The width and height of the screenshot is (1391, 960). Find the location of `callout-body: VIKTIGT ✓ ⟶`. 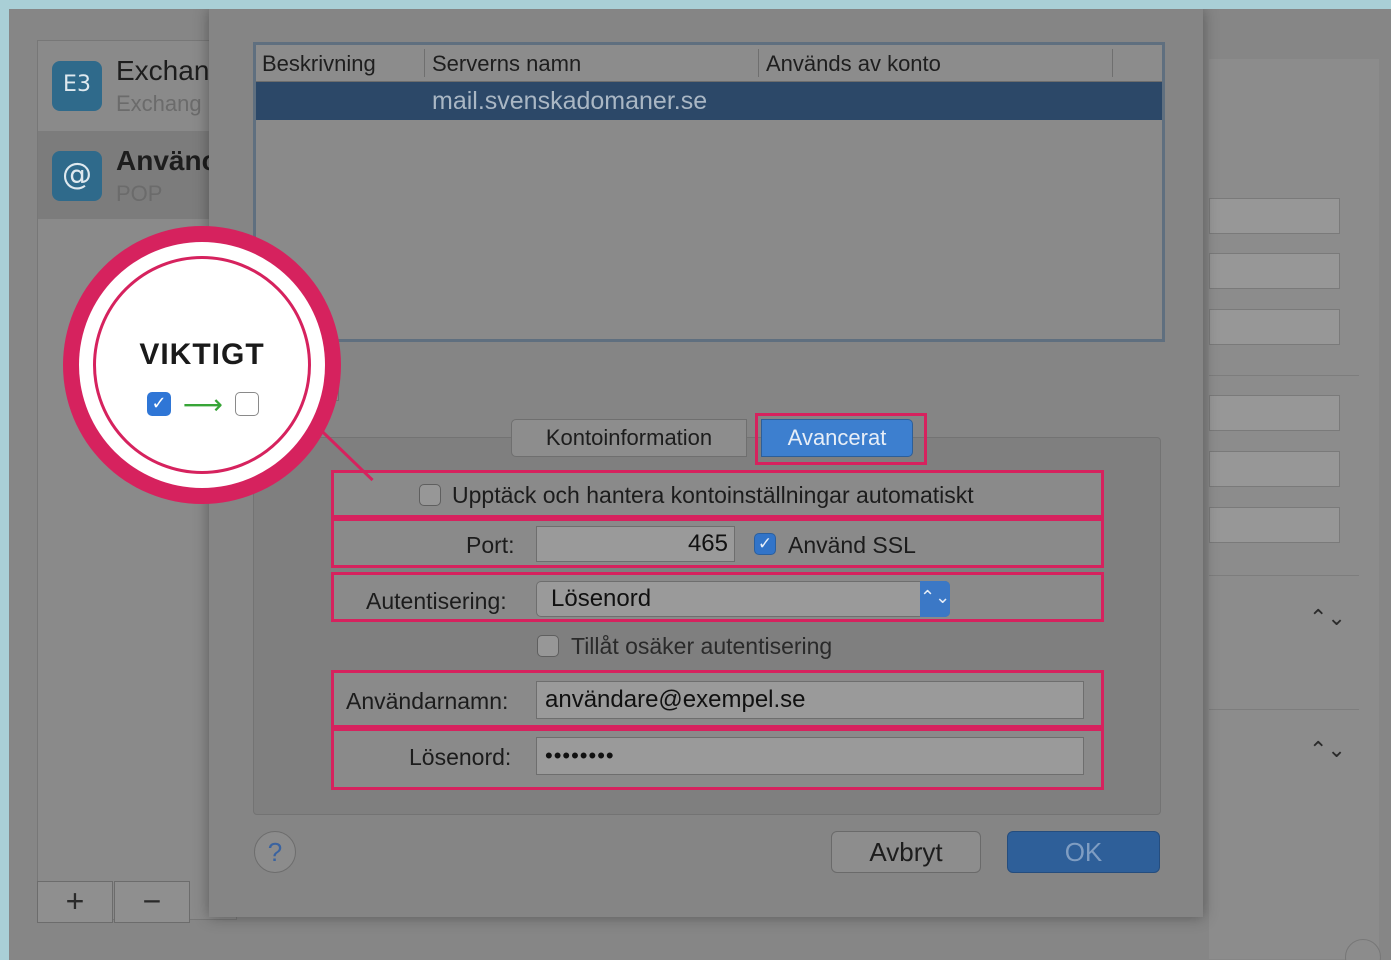

callout-body: VIKTIGT ✓ ⟶ is located at coordinates (202, 365).